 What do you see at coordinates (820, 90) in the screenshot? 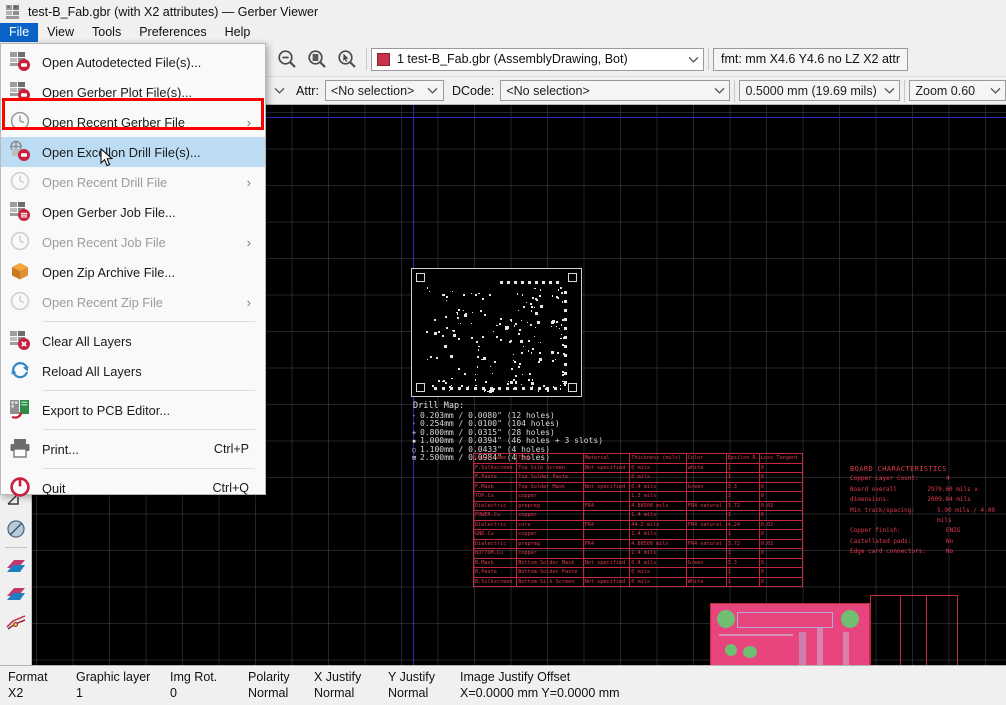
I see `grid-size-select: 0.5000 mm (19.69 mils)` at bounding box center [820, 90].